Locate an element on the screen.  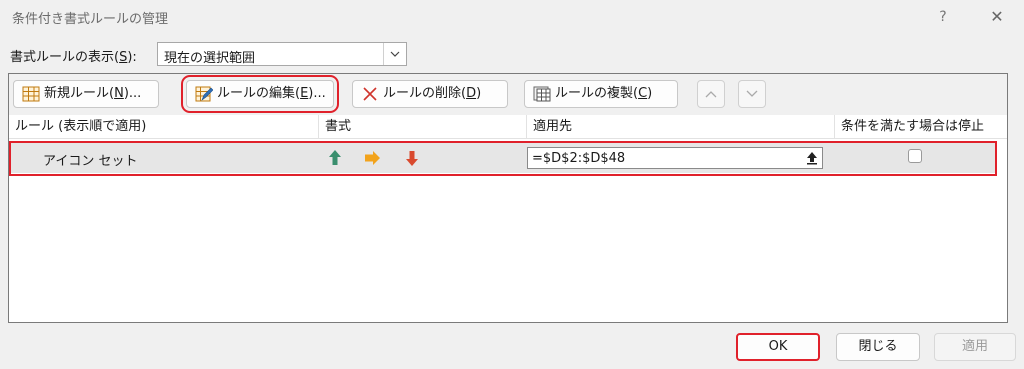
delete-x-icon is located at coordinates (370, 94).